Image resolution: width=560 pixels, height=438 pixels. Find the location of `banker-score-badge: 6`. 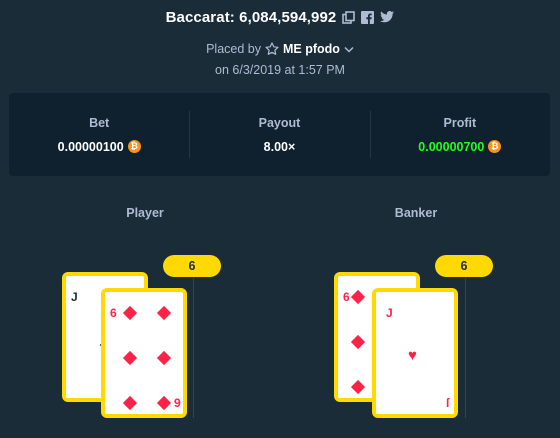

banker-score-badge: 6 is located at coordinates (464, 266).